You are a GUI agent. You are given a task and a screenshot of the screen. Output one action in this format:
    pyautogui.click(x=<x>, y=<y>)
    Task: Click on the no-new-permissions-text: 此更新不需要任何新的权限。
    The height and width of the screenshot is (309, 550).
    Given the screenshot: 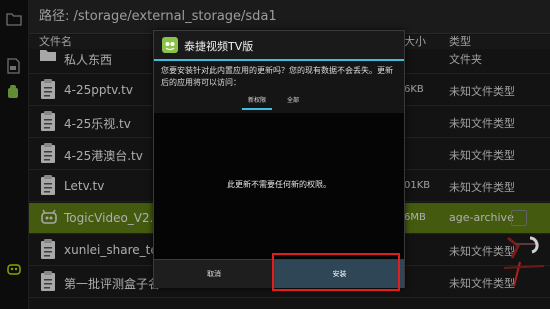 What is the action you would take?
    pyautogui.click(x=279, y=184)
    